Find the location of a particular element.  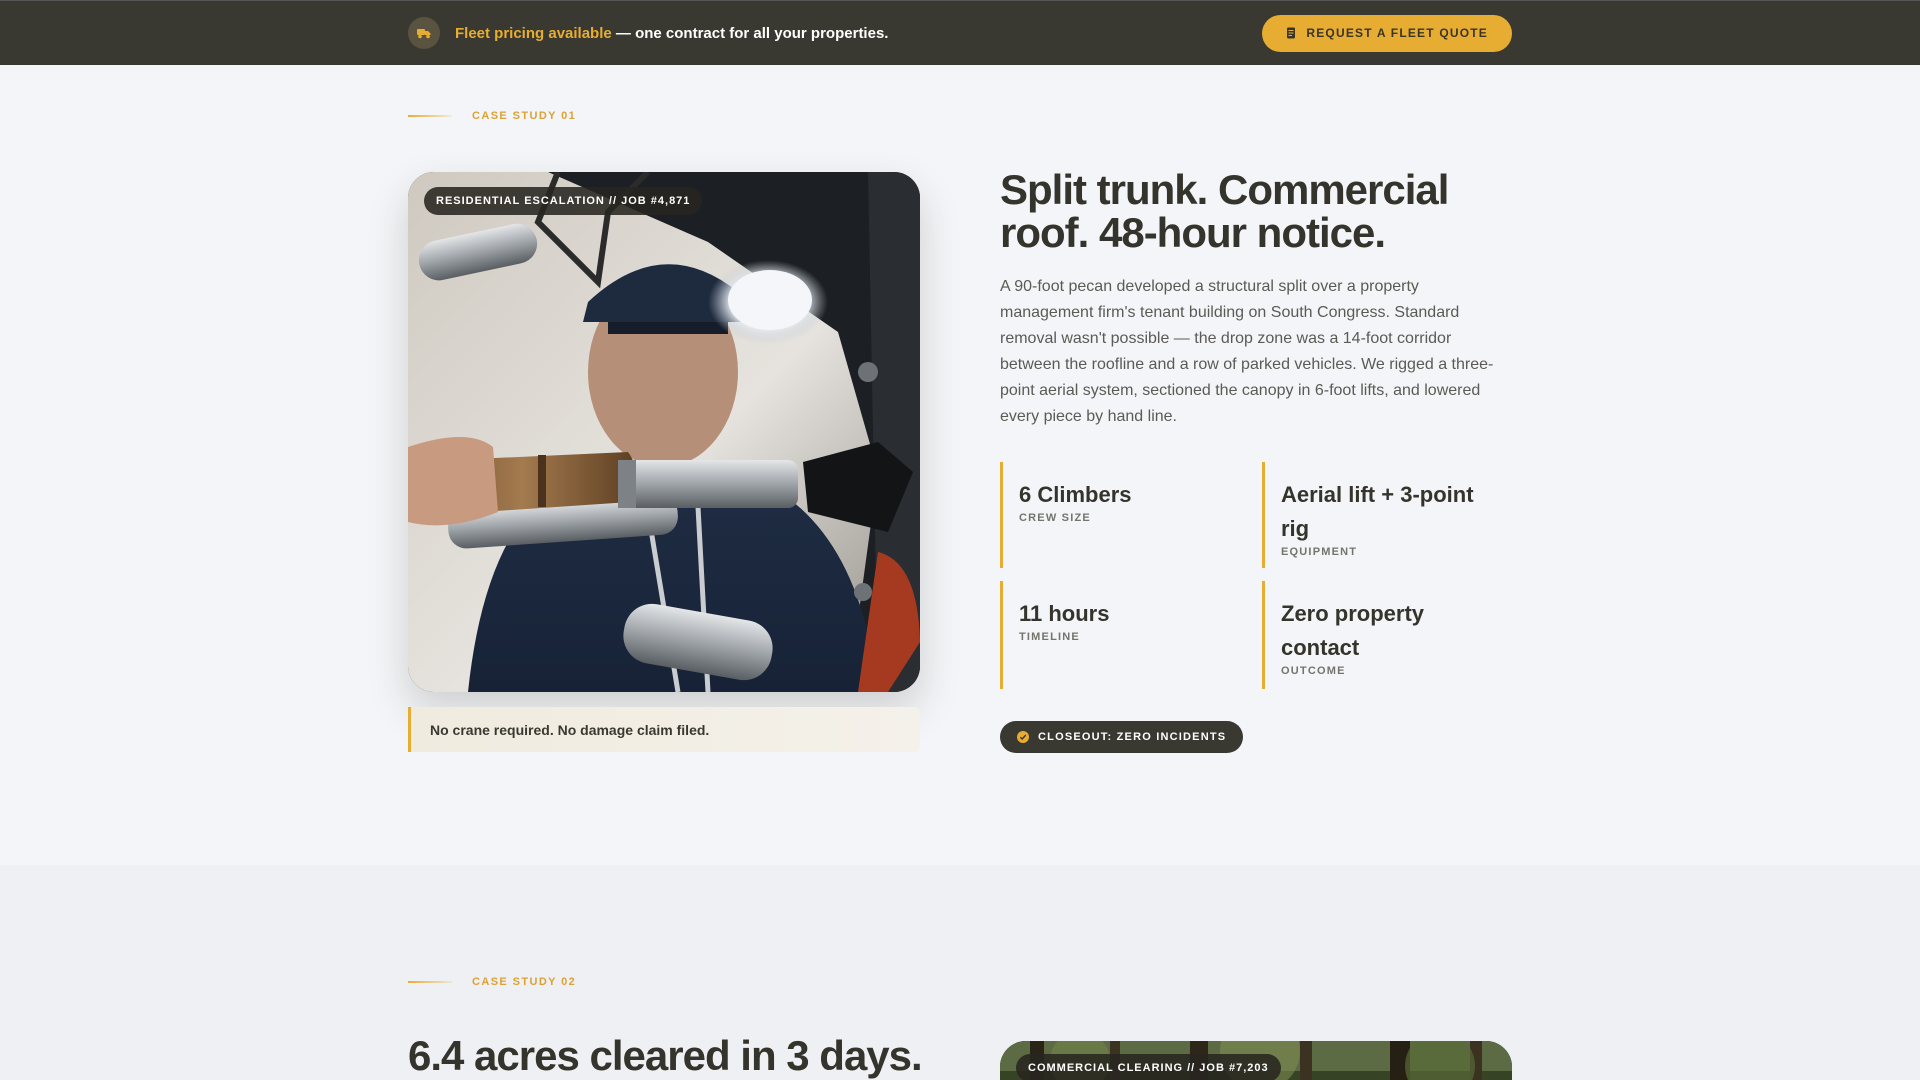

closeout-label: CLOSEOUT: ZERO INCIDENTS is located at coordinates (1132, 737).